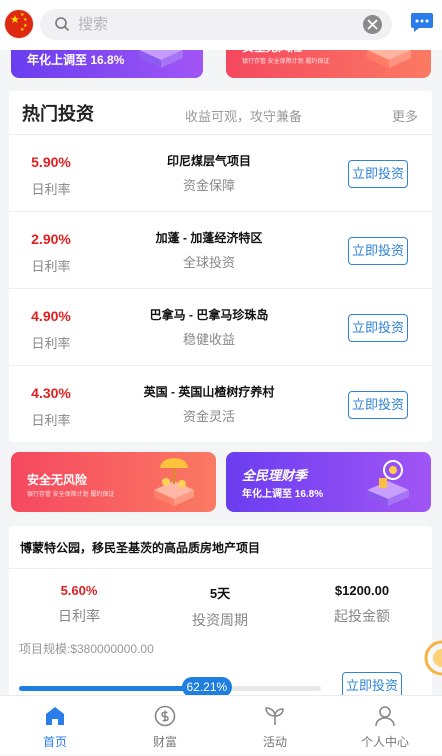  I want to click on investment-row: 4.30% 日利率 英国 - 英国山楂树疗养村 资金灵活 立即投资, so click(220, 403).